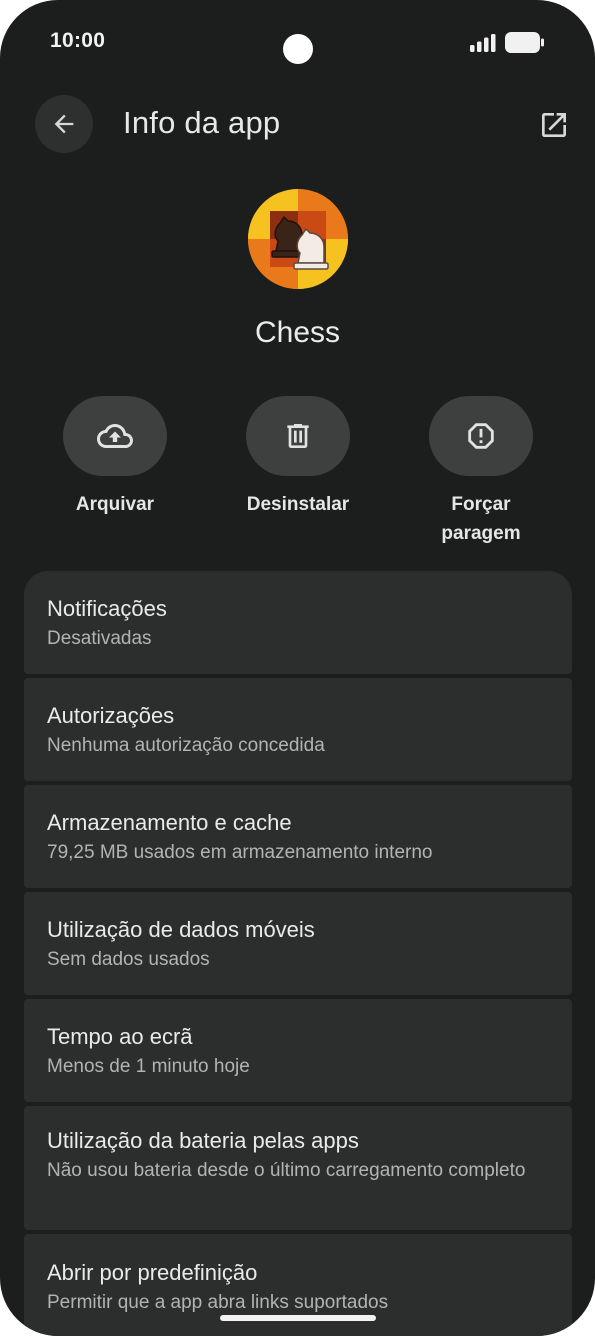 The image size is (595, 1336). Describe the element at coordinates (298, 49) in the screenshot. I see `front-camera` at that location.